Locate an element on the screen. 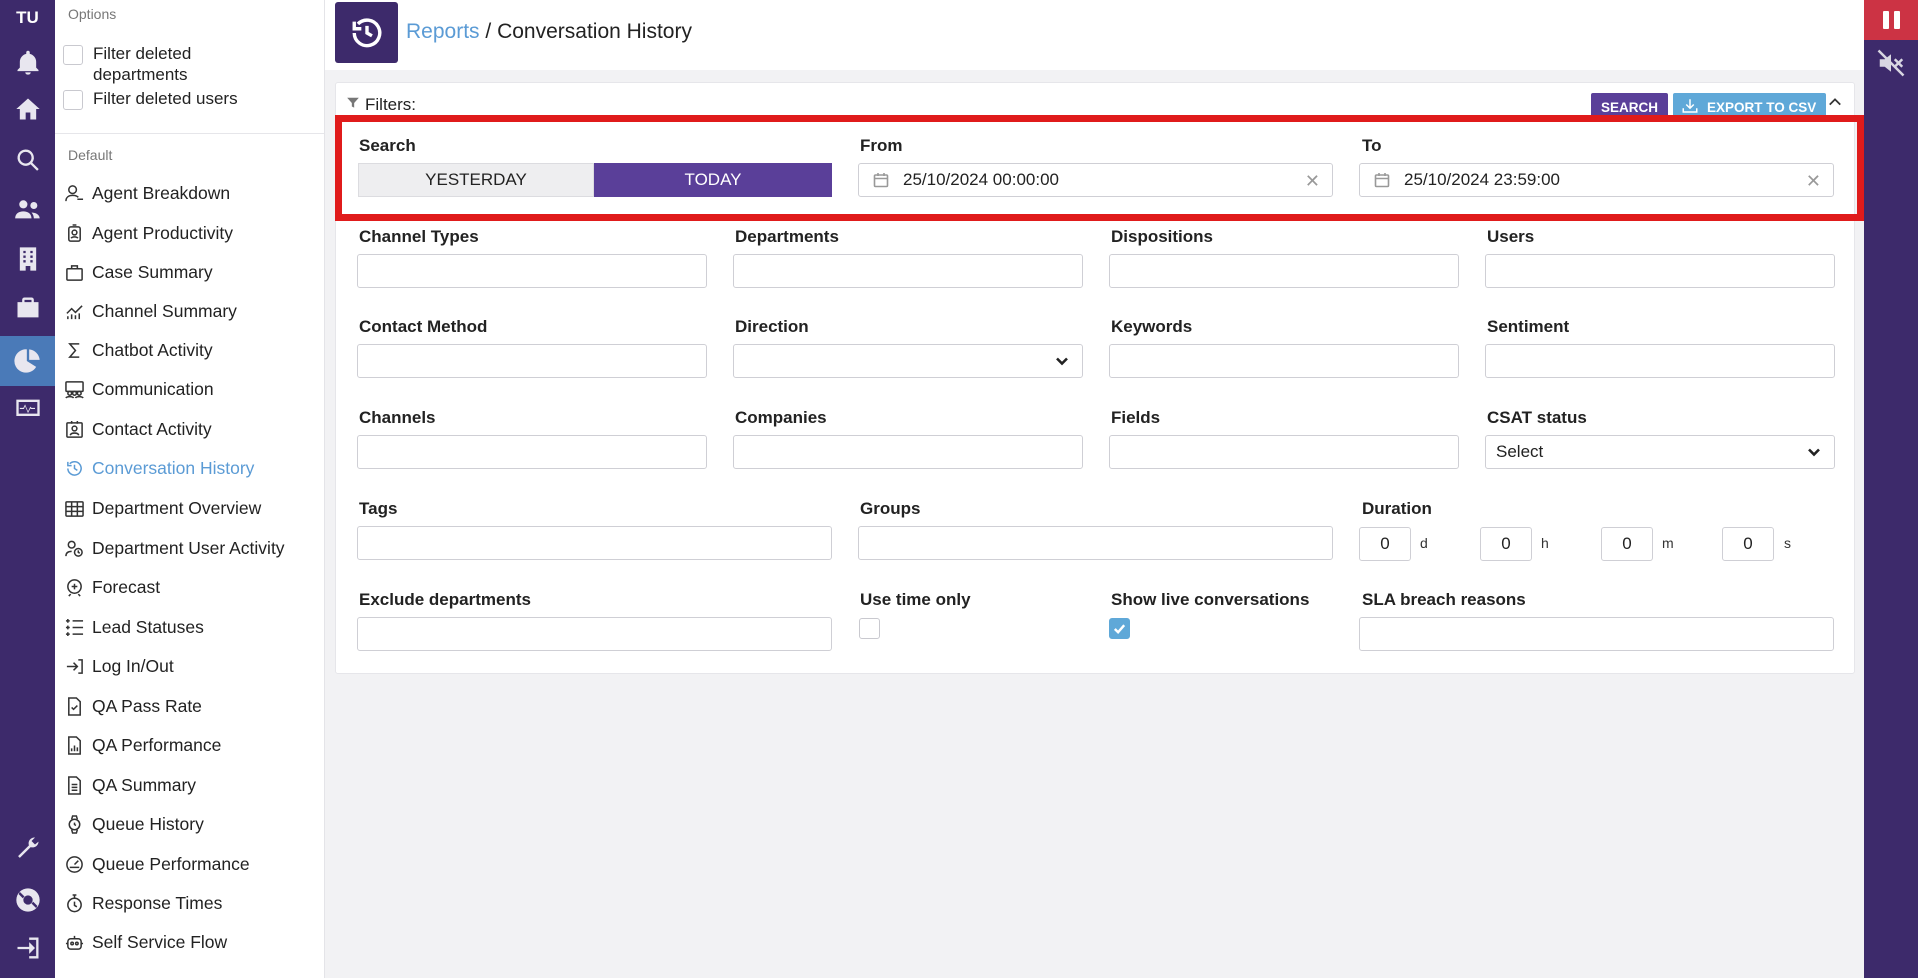 This screenshot has height=978, width=1918. bell-icon is located at coordinates (27, 63).